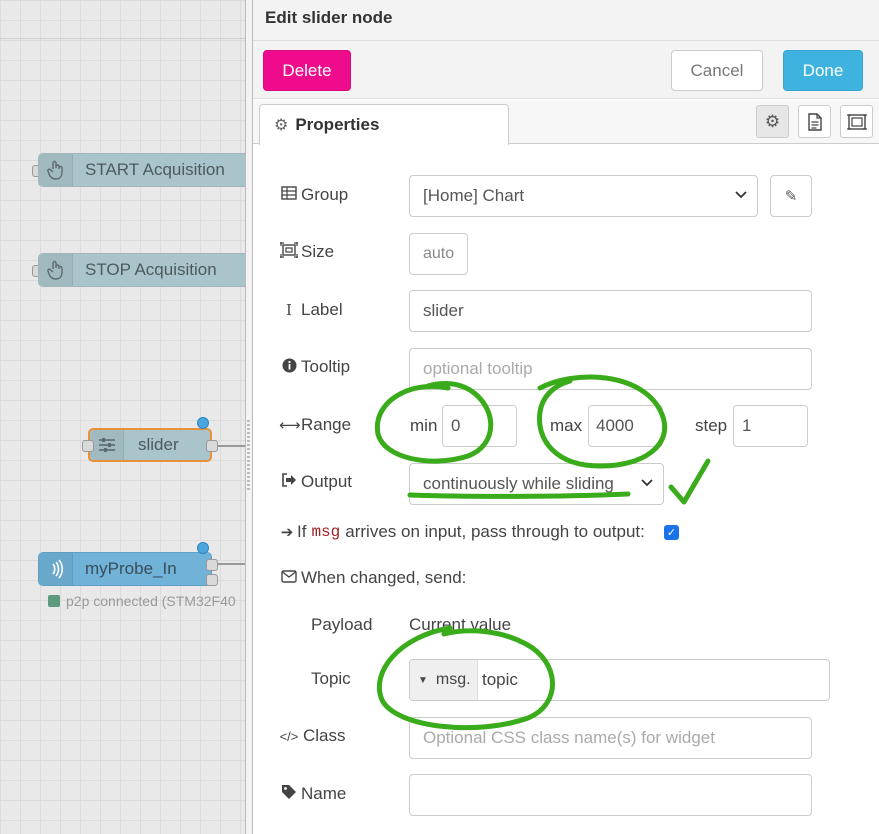 The width and height of the screenshot is (879, 834). Describe the element at coordinates (107, 445) in the screenshot. I see `sliders-icon` at that location.